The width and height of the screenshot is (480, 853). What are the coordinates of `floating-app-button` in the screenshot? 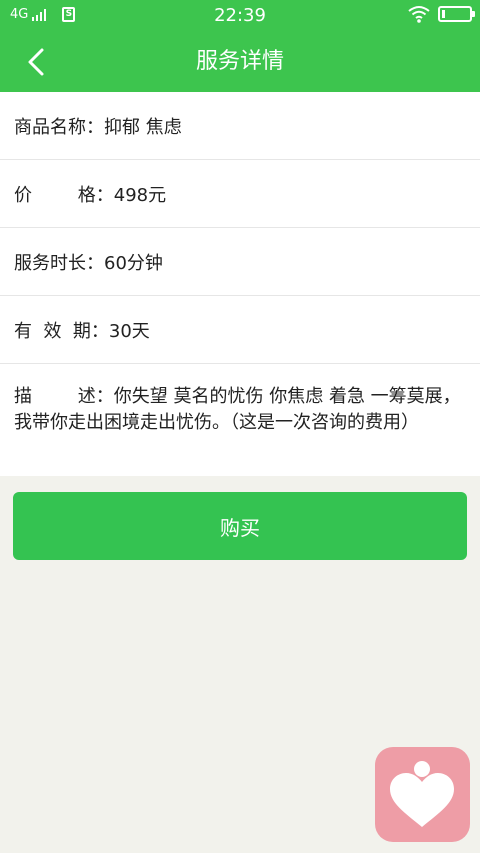 It's located at (422, 794).